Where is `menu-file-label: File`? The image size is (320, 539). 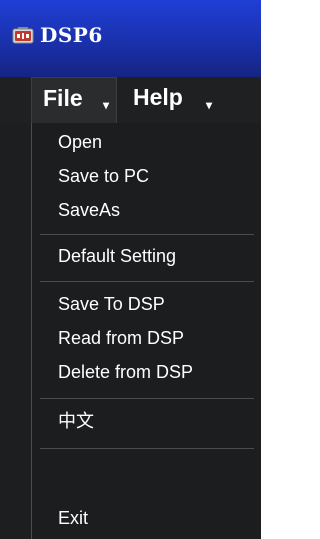
menu-file-label: File is located at coordinates (63, 98).